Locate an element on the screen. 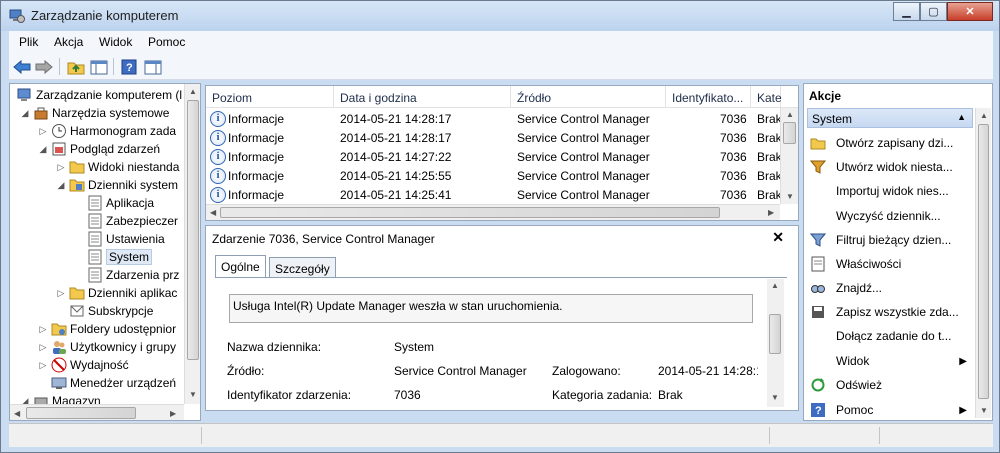 The image size is (1000, 453). clock-icon is located at coordinates (59, 131).